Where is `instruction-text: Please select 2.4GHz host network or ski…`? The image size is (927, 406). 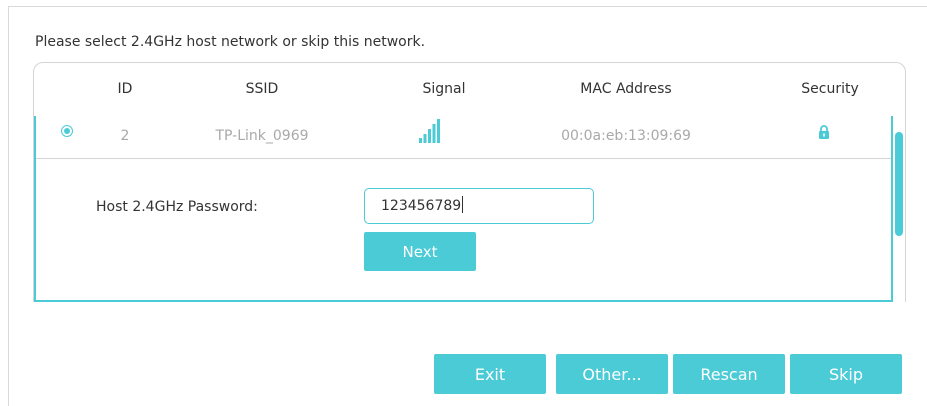
instruction-text: Please select 2.4GHz host network or ski… is located at coordinates (230, 42).